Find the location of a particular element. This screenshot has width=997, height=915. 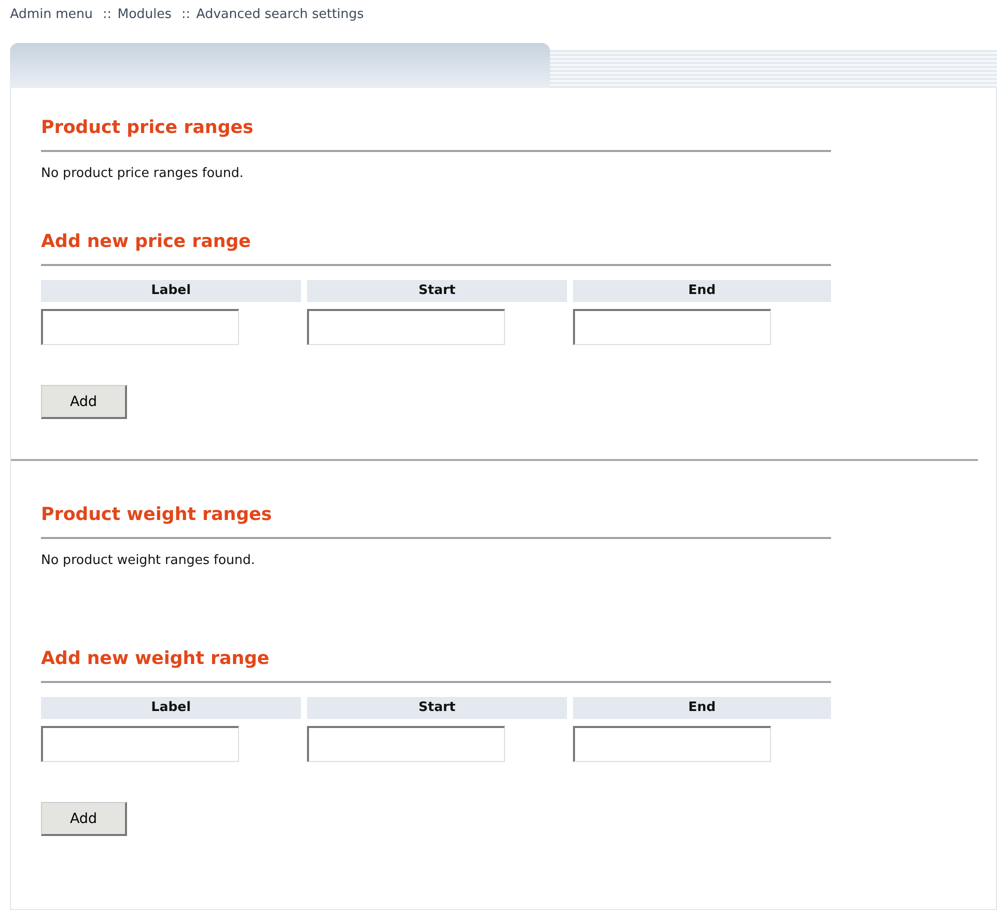

section-heading: Product weight ranges is located at coordinates (157, 515).